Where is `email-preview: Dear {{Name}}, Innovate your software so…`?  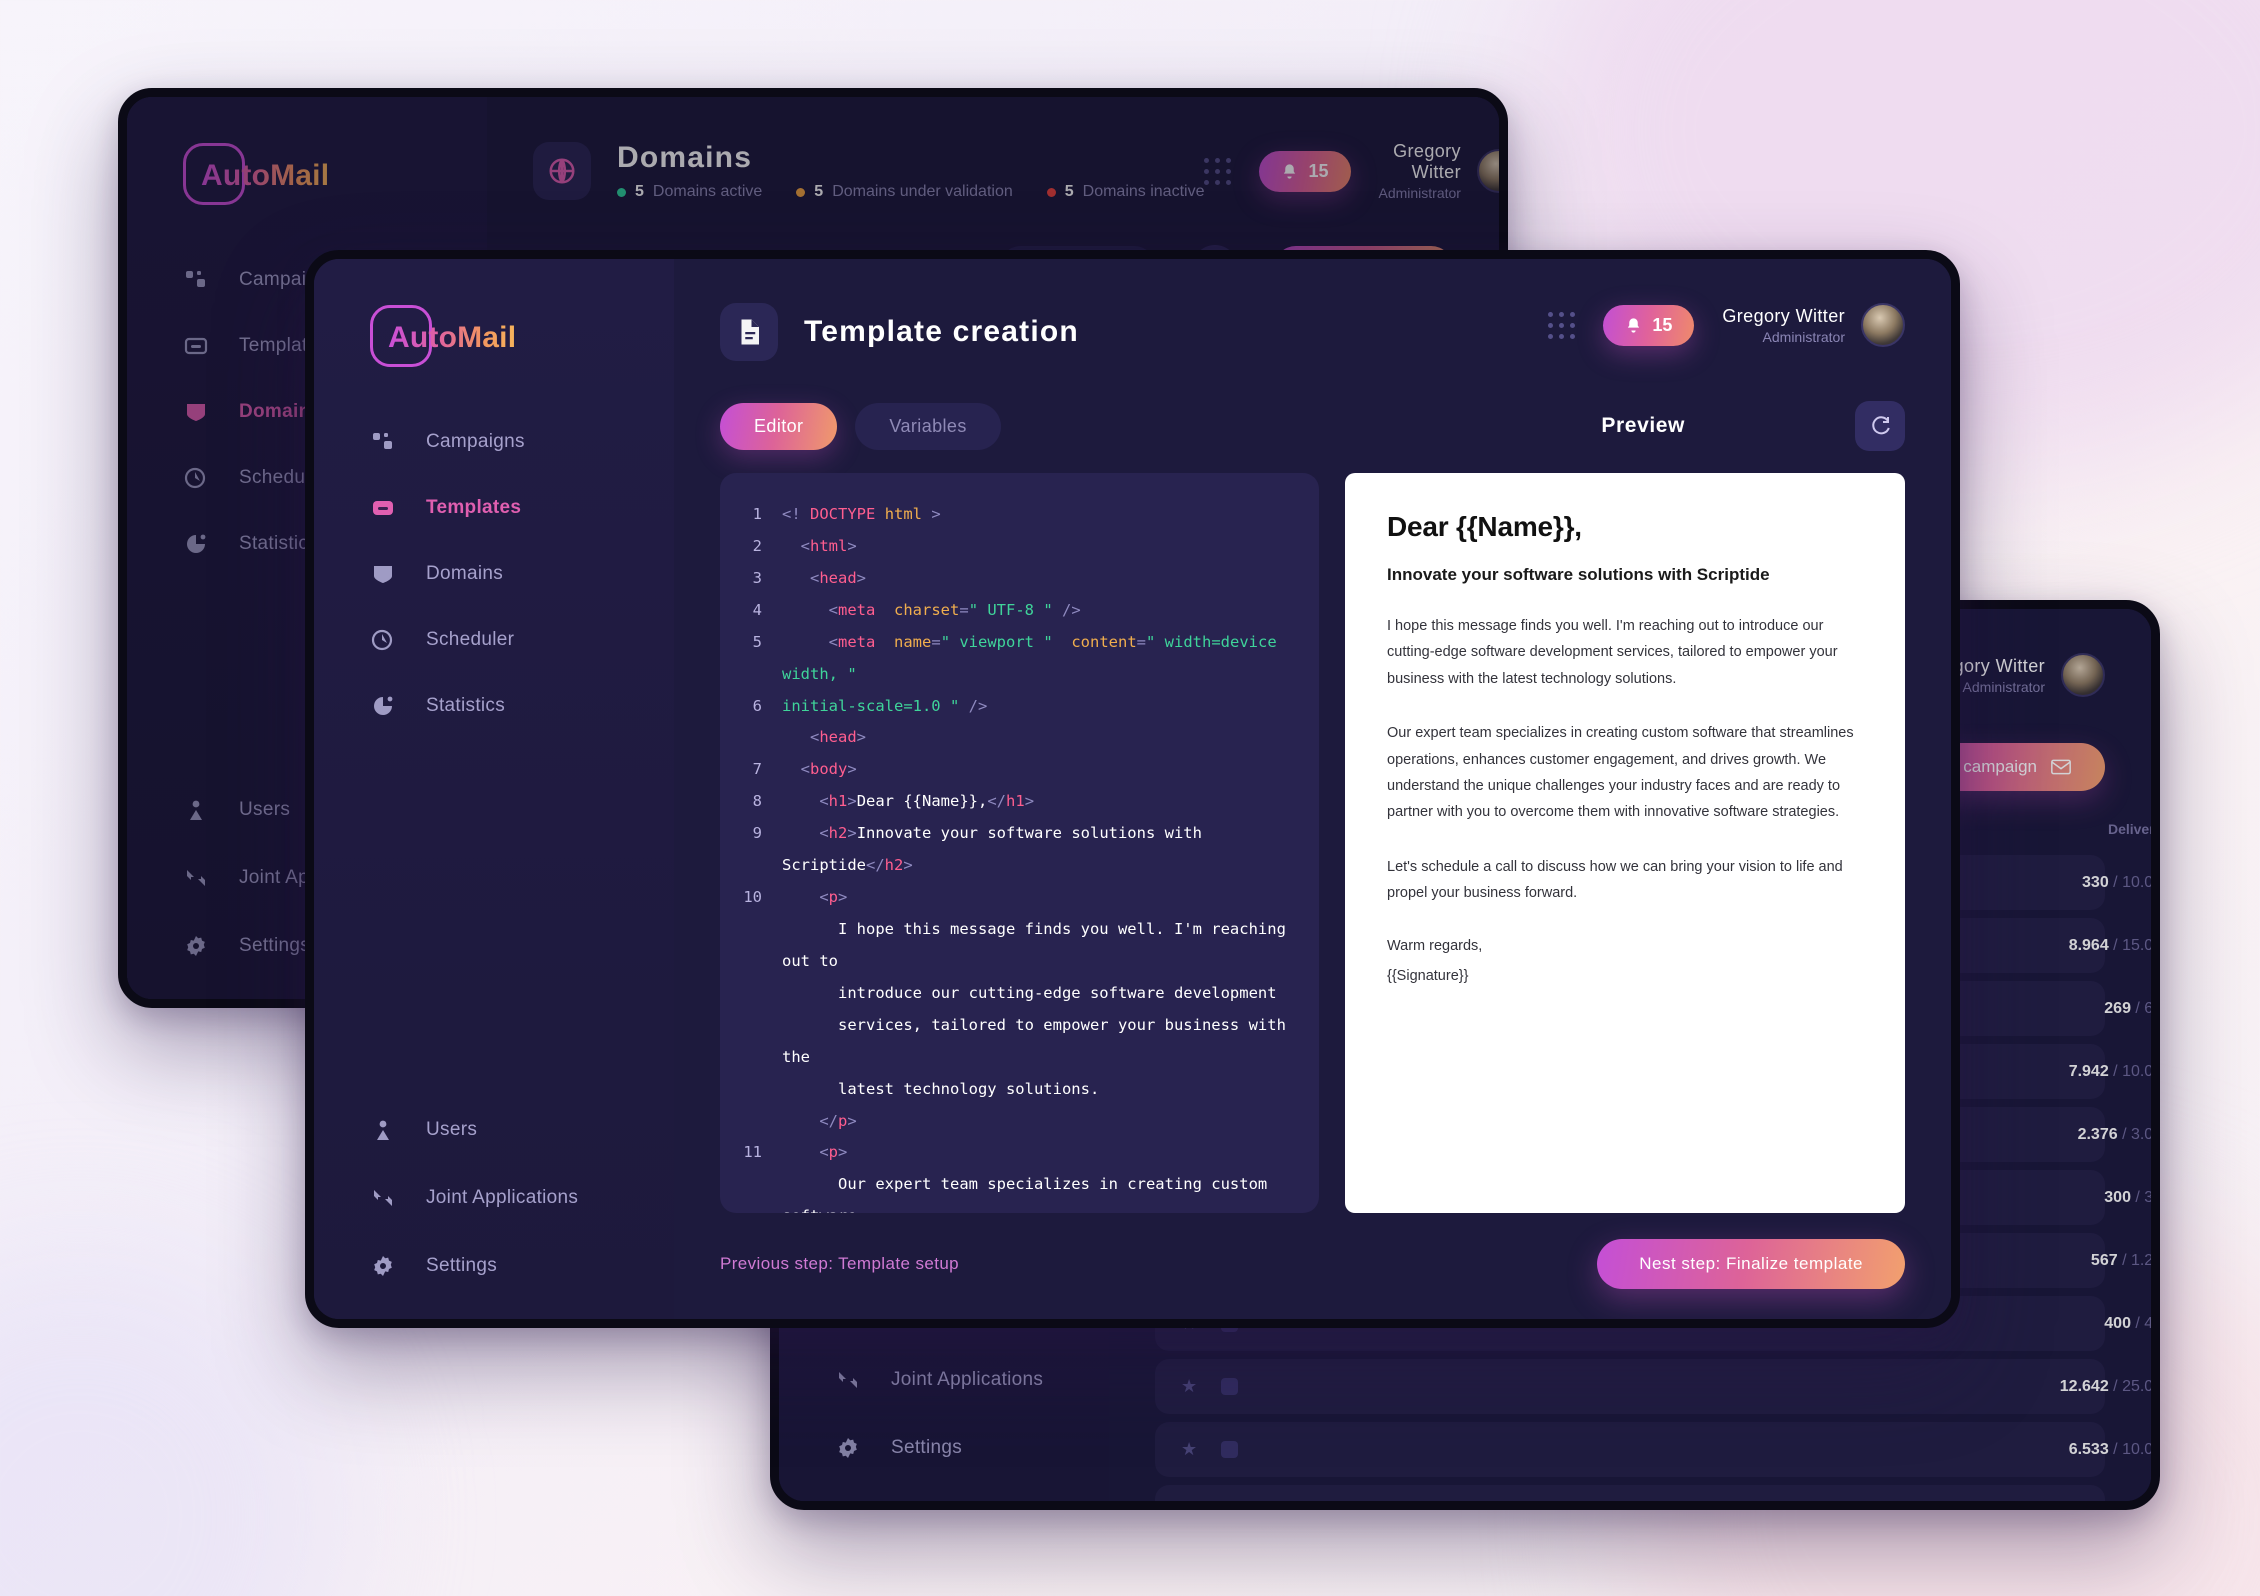
email-preview: Dear {{Name}}, Innovate your software so… is located at coordinates (1625, 843).